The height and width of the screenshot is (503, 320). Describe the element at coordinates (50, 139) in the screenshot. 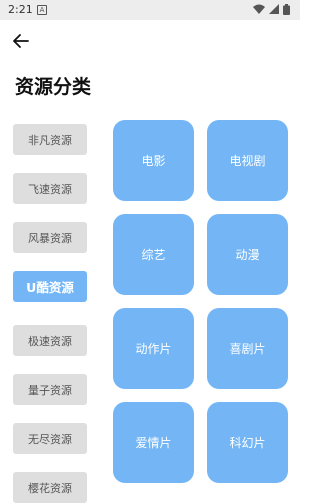

I see `source-item: 非凡资源` at that location.